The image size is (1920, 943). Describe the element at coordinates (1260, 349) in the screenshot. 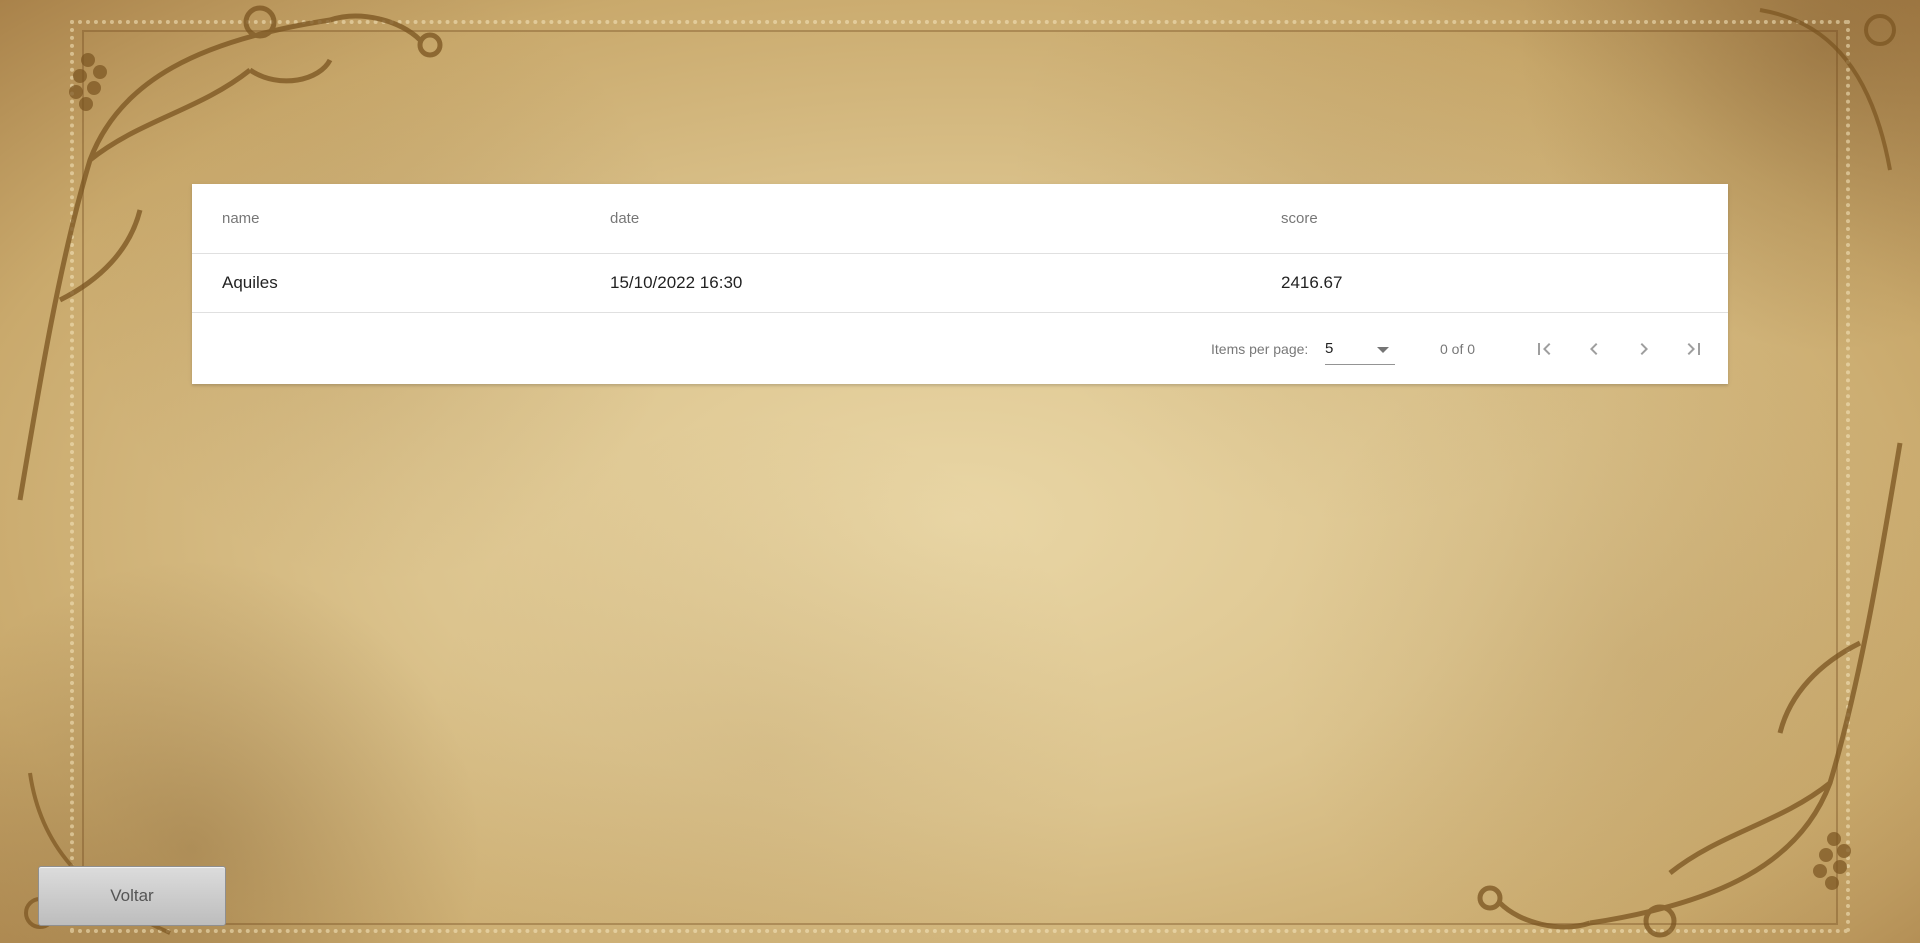

I see `items-per-page-label: Items per page:` at that location.